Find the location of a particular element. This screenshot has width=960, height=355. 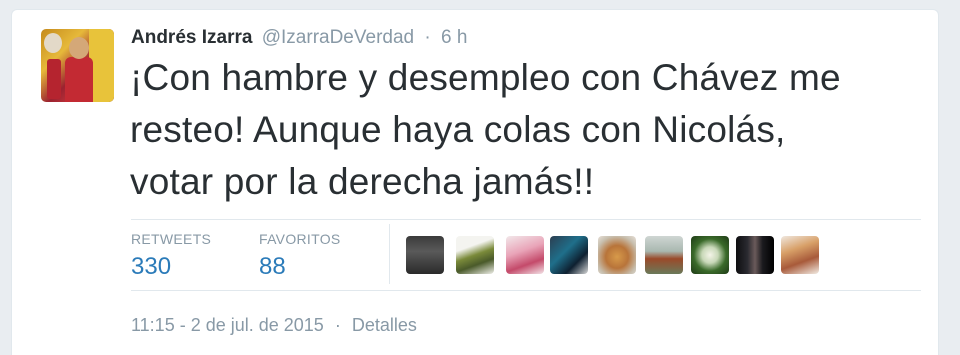

user-avatar-1-icon is located at coordinates (425, 255).